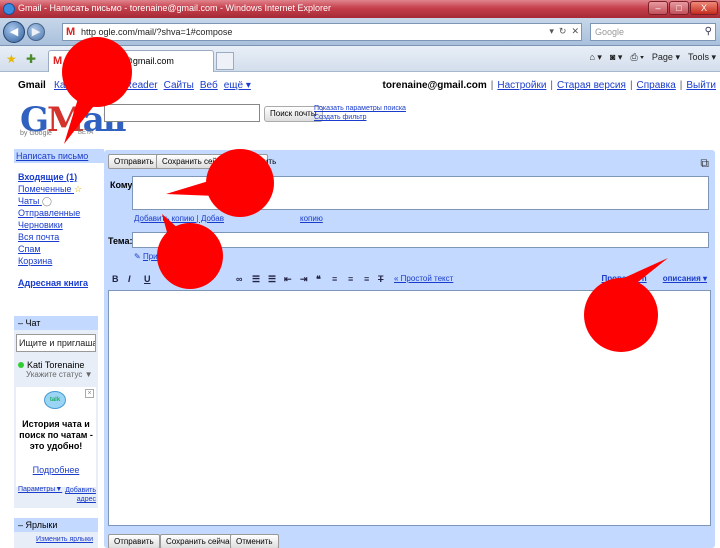 The width and height of the screenshot is (720, 548). What do you see at coordinates (304, 279) in the screenshot?
I see `indent-icon: ⇥` at bounding box center [304, 279].